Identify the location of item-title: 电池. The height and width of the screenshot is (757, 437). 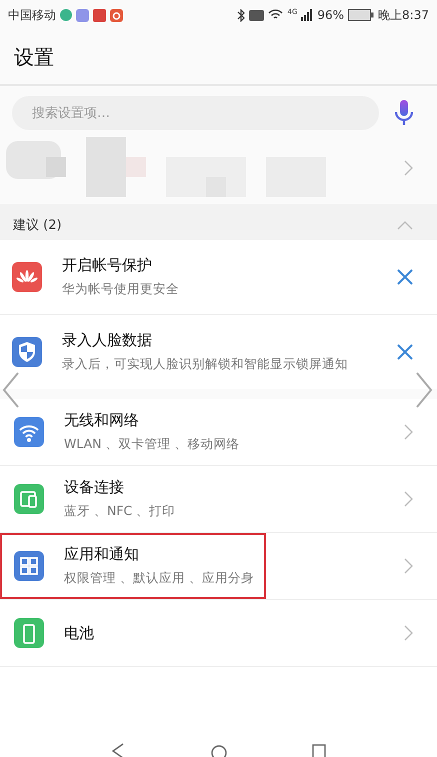
(79, 633).